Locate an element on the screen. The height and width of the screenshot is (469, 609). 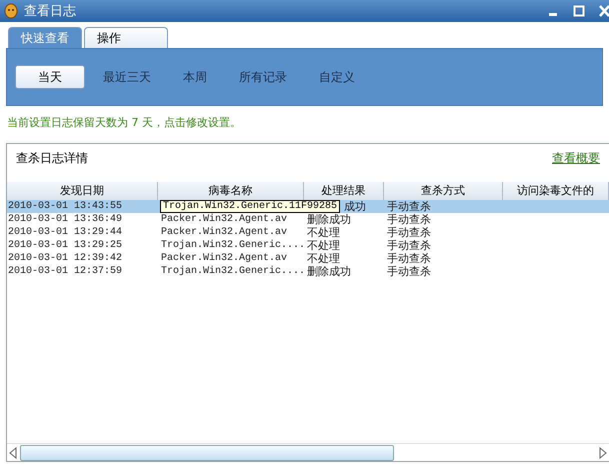
table-row: 2010-03-01 13:29:44 Packer.Win32.Agent.av 不处理 手动查杀 is located at coordinates (308, 232).